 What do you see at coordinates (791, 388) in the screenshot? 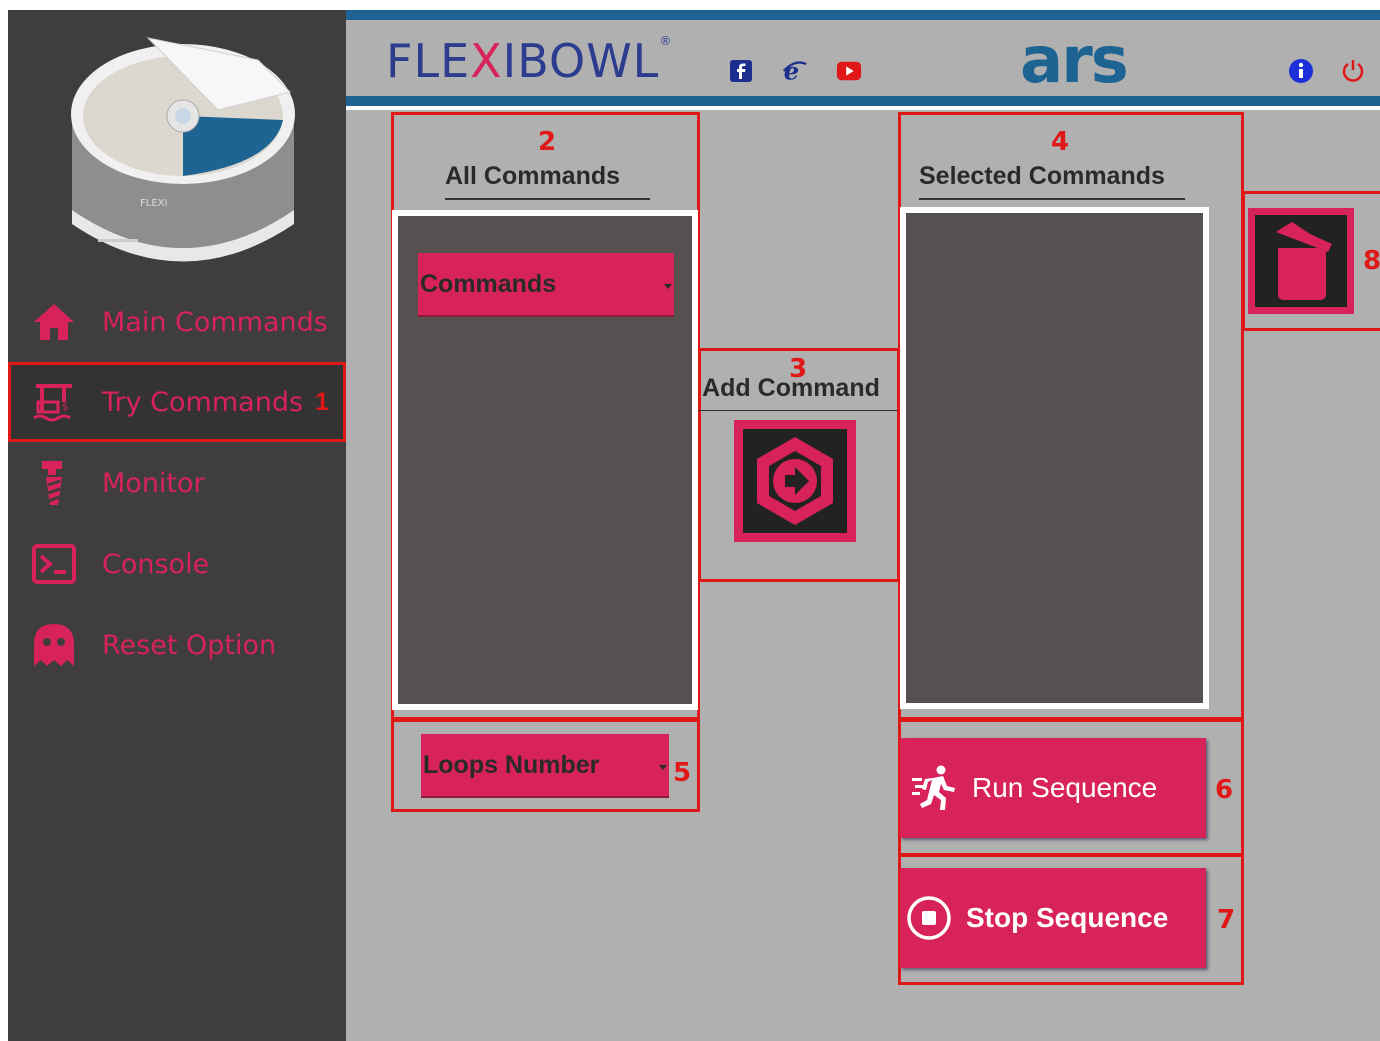
I see `add-command-label: Add Command` at bounding box center [791, 388].